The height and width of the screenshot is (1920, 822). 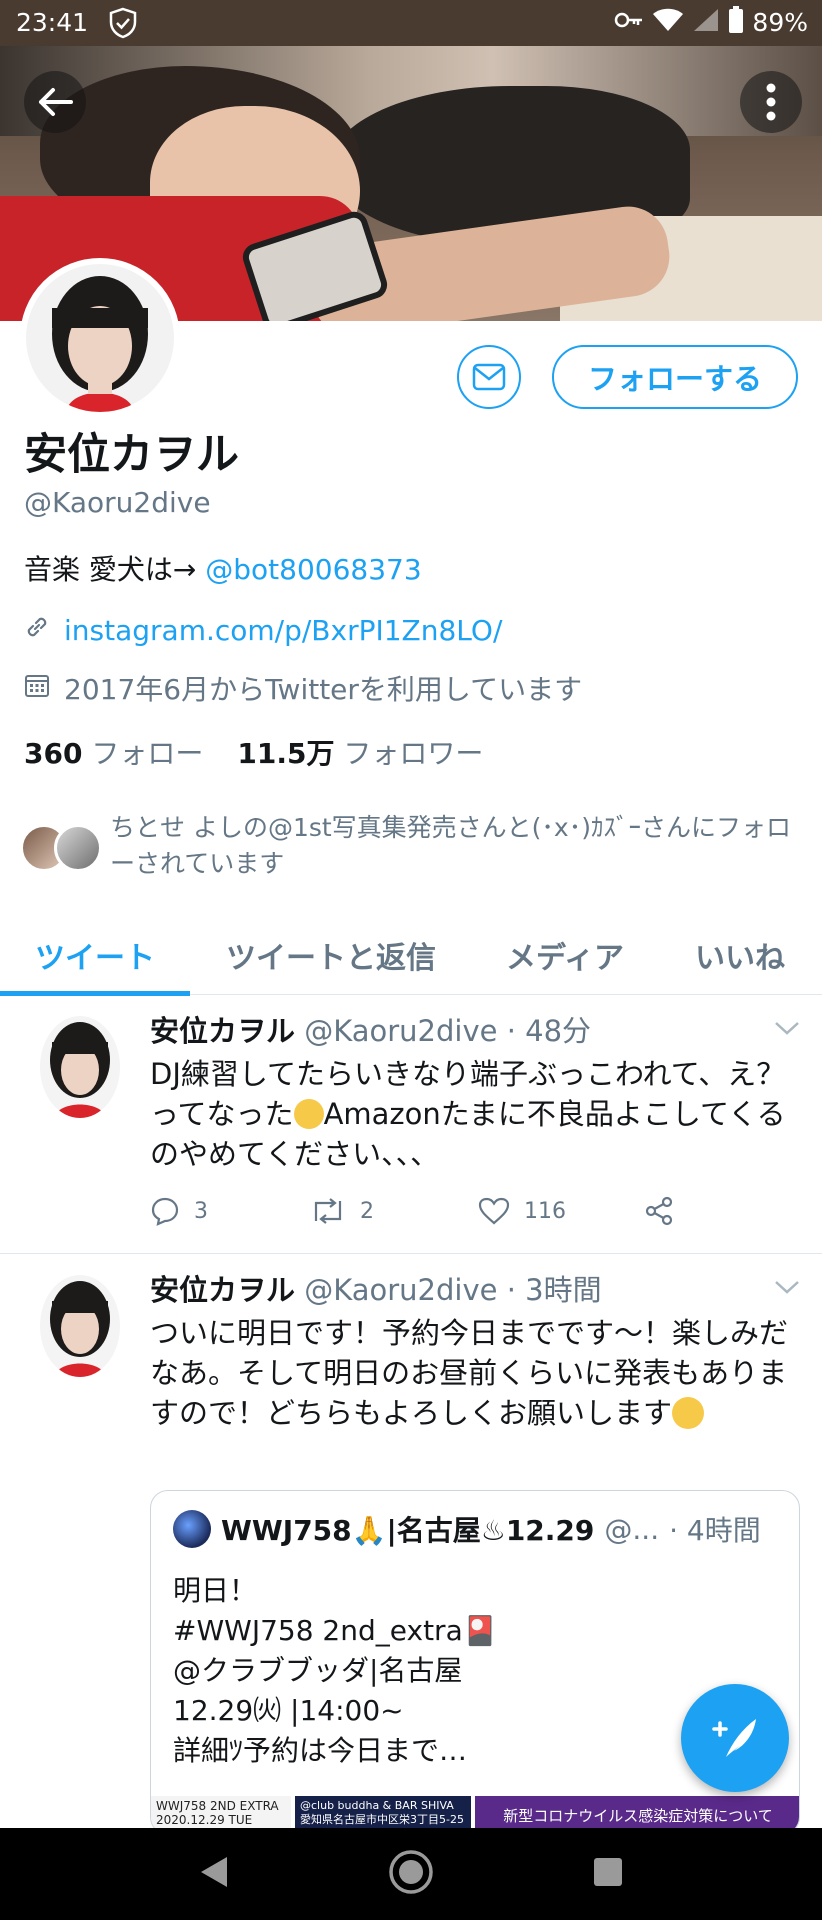 I want to click on followers-count: 11.5万, so click(x=286, y=753).